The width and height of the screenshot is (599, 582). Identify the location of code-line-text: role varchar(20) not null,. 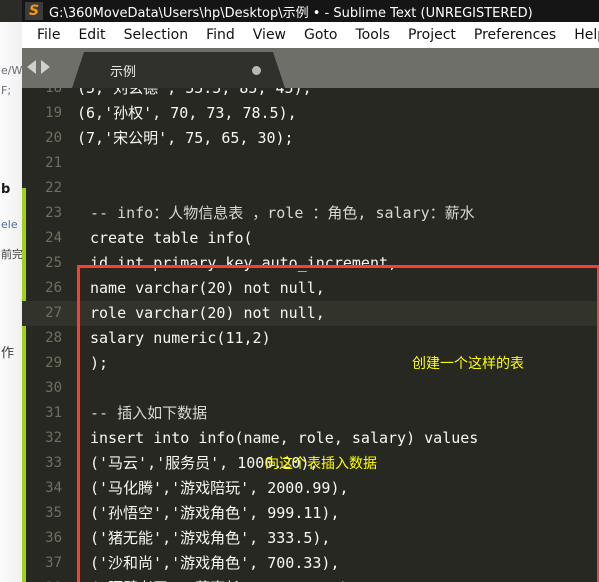
(207, 313).